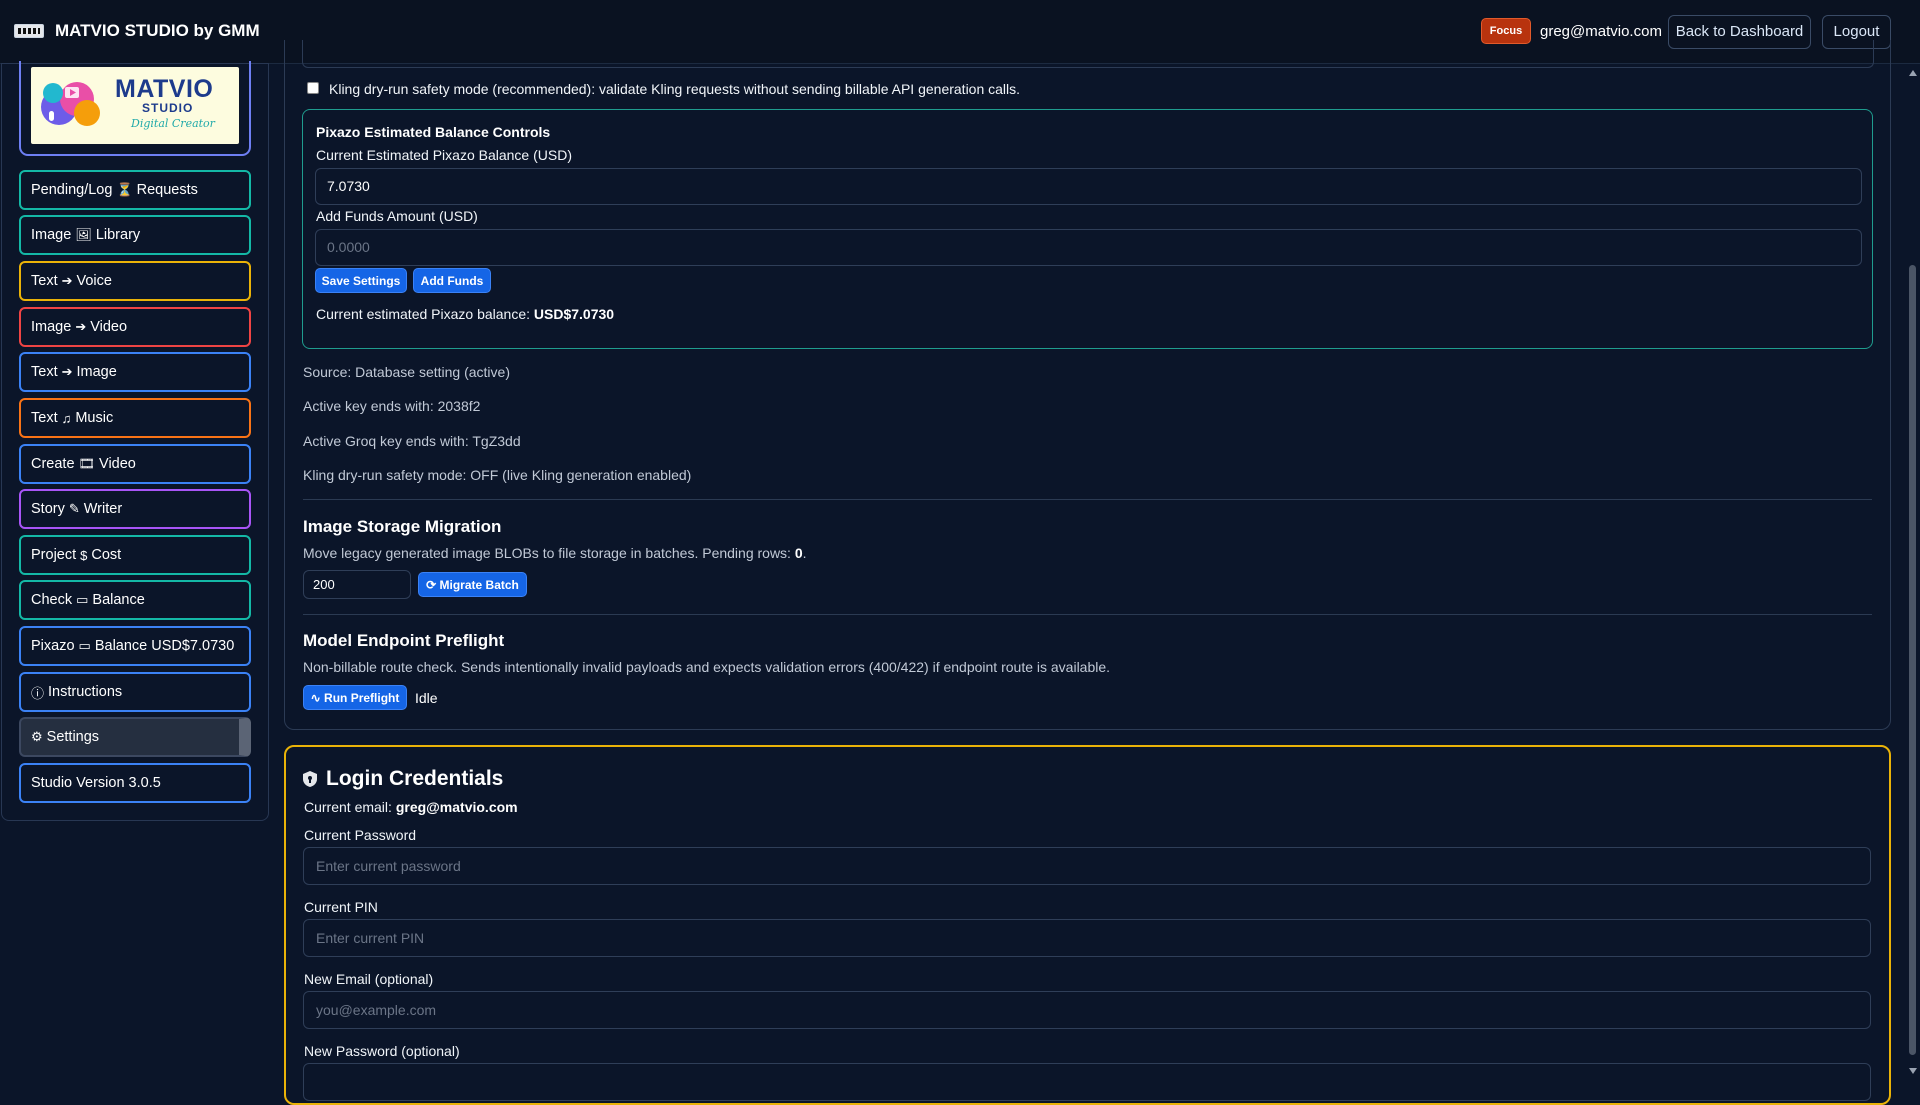 The width and height of the screenshot is (1920, 1105). Describe the element at coordinates (310, 779) in the screenshot. I see `shield-icon` at that location.